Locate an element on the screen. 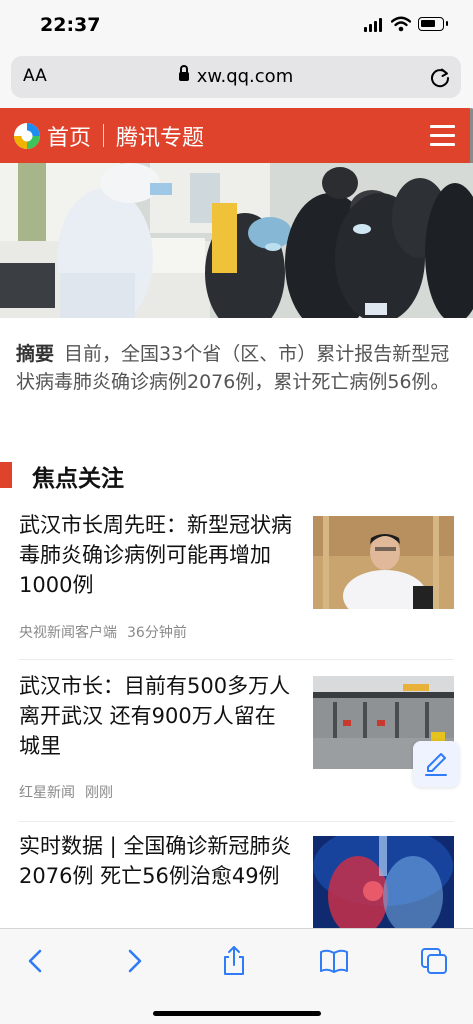 This screenshot has width=473, height=1024. article-meta: 红星新闻 刚刚 is located at coordinates (66, 792).